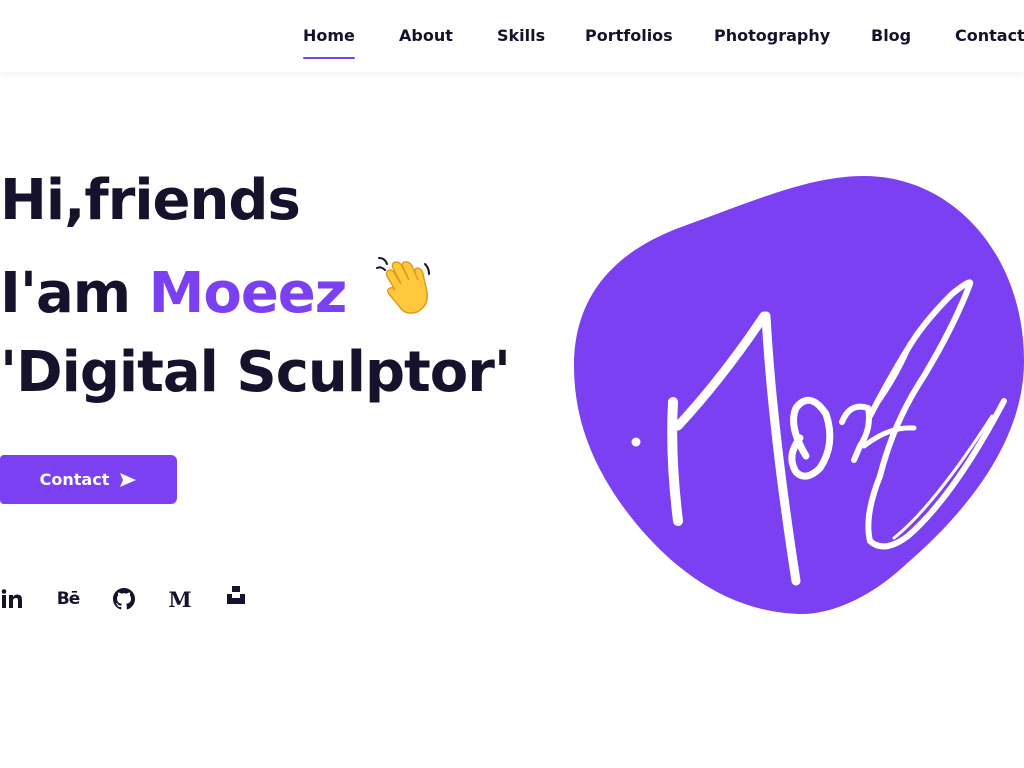 The width and height of the screenshot is (1024, 768). Describe the element at coordinates (891, 43) in the screenshot. I see `nav-item-blog: Blog` at that location.